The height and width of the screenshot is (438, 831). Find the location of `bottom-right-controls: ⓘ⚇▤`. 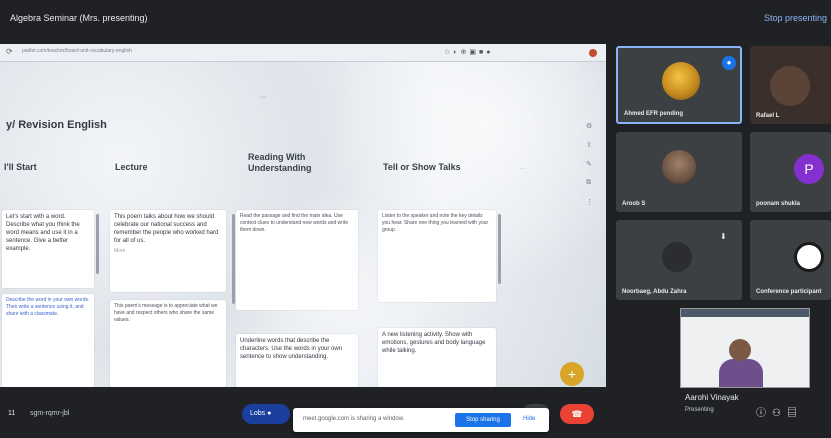

bottom-right-controls: ⓘ⚇▤ is located at coordinates (779, 411).